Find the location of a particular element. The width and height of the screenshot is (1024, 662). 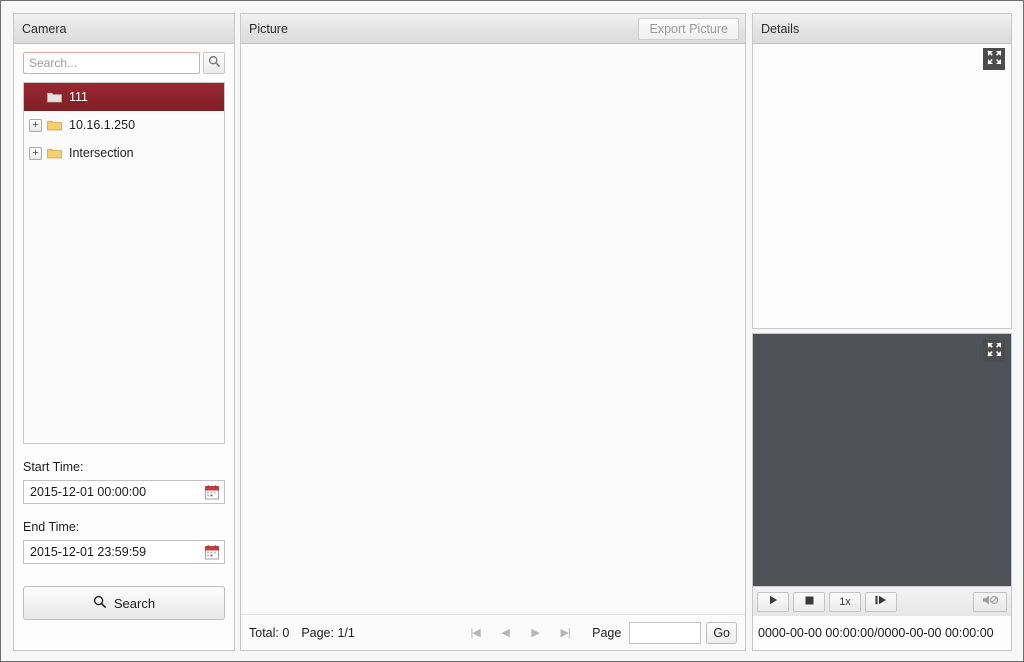

end-time-field: 2015-12-01 23:59:59 is located at coordinates (124, 552).